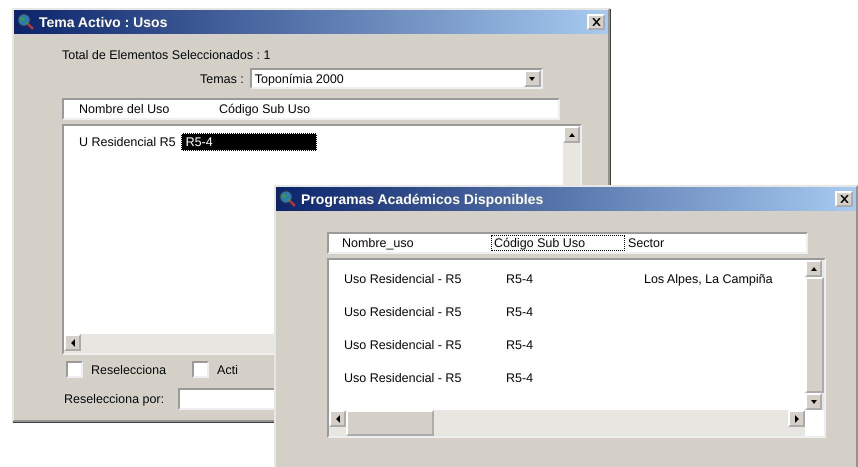 The width and height of the screenshot is (858, 467). Describe the element at coordinates (103, 22) in the screenshot. I see `window-title: Tema Activo : Usos` at that location.